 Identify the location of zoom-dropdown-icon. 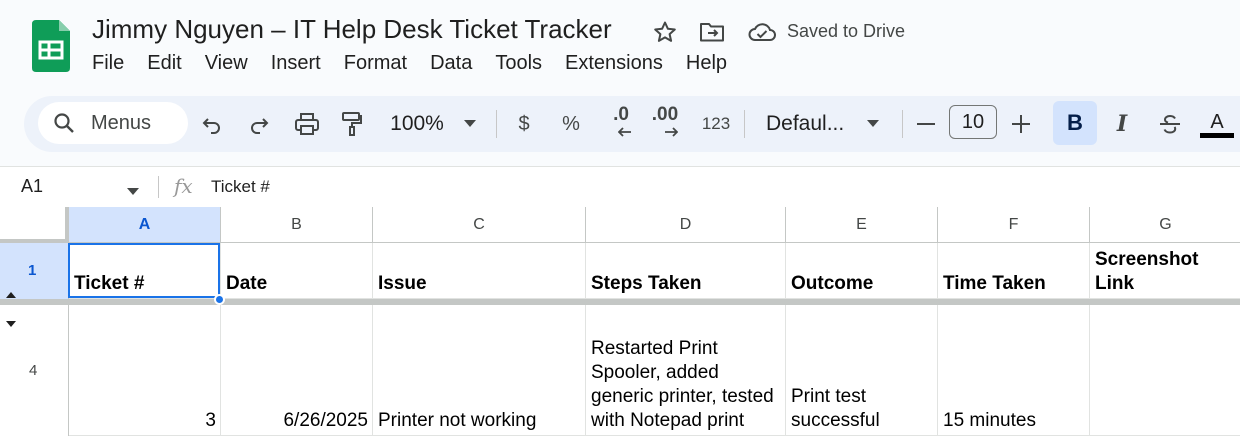
(470, 124).